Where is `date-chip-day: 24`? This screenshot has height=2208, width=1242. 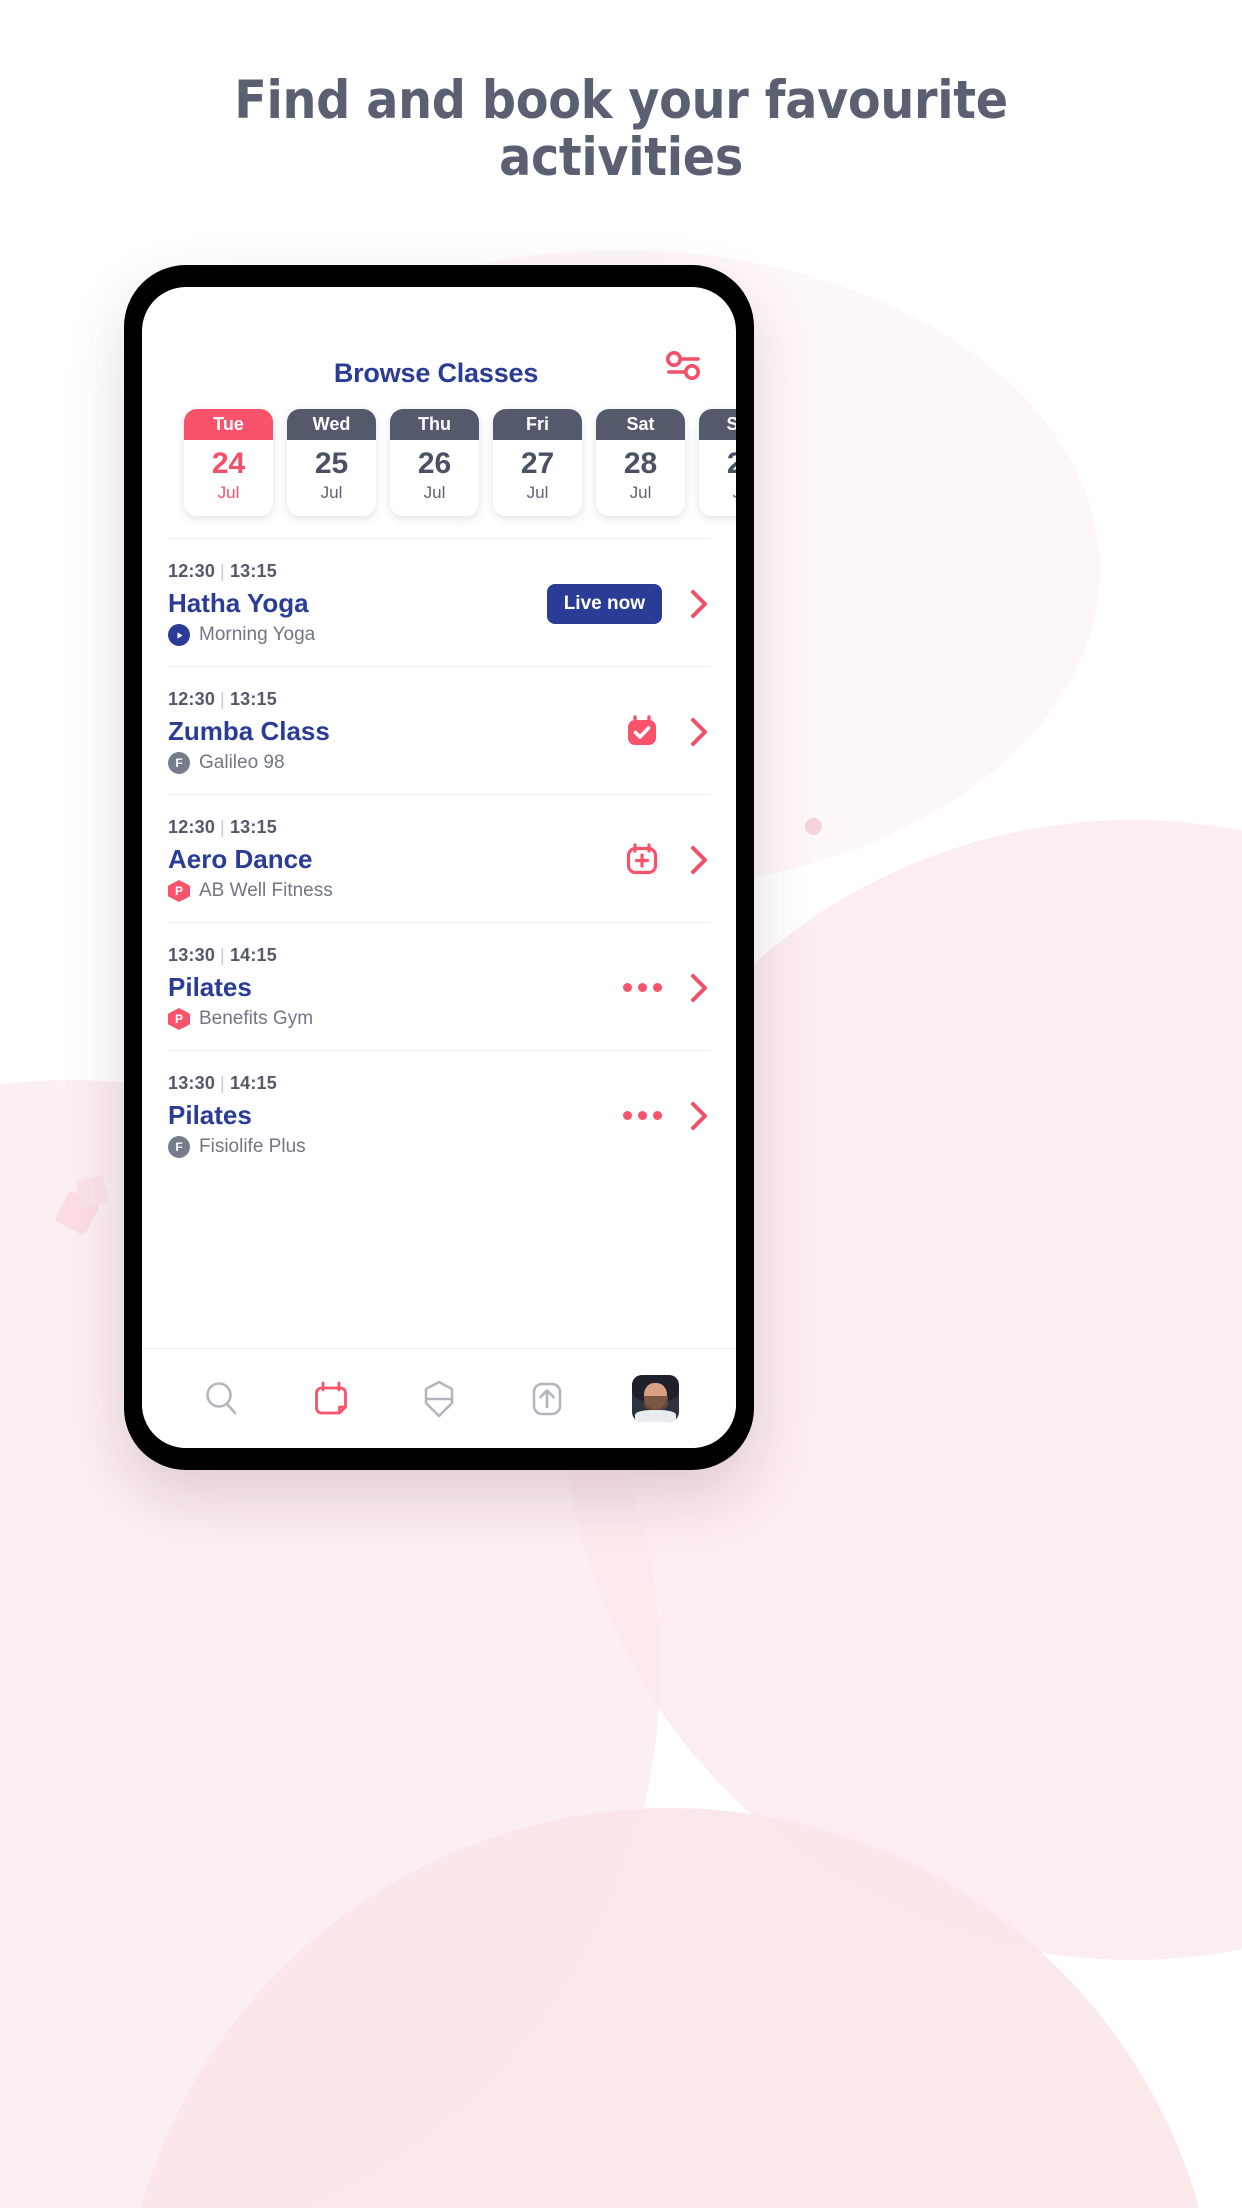 date-chip-day: 24 is located at coordinates (228, 463).